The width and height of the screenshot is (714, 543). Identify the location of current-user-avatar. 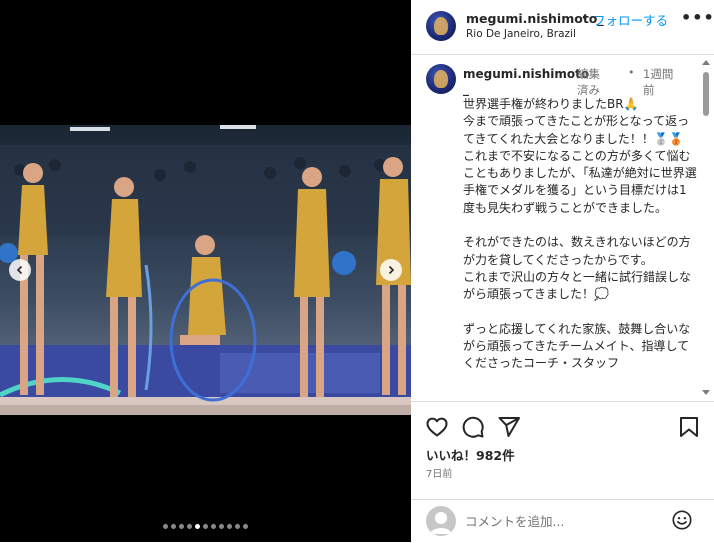
(441, 521).